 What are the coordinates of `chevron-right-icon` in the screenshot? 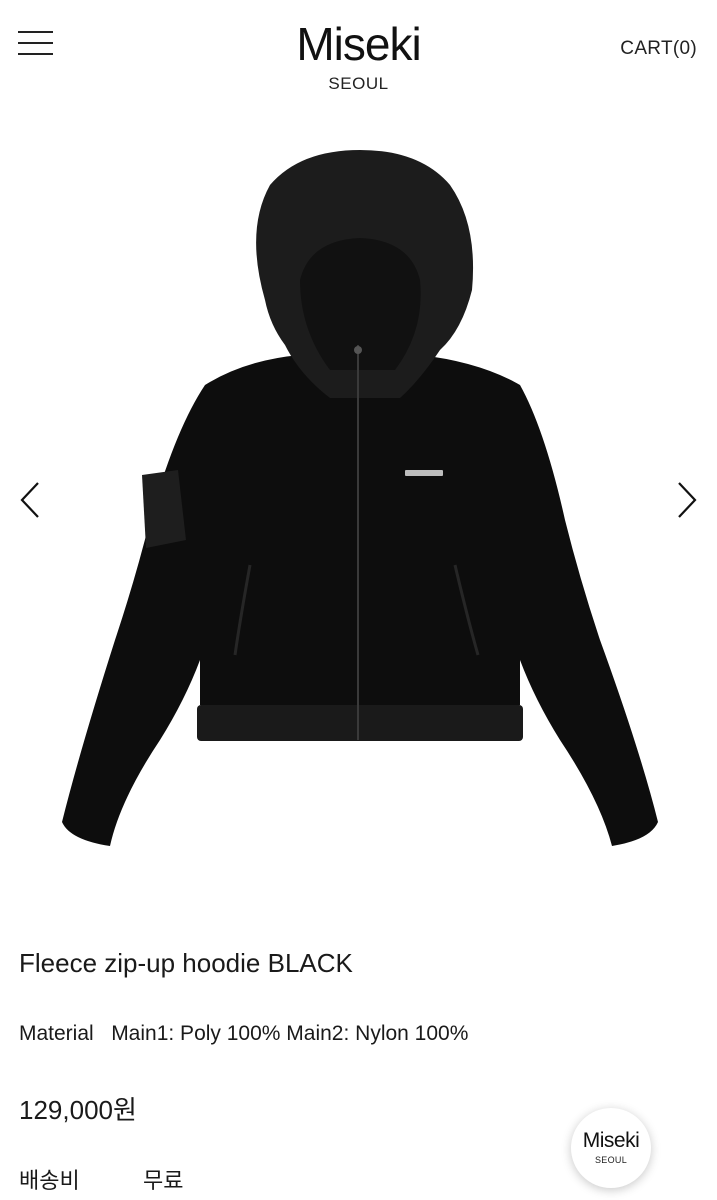 It's located at (686, 500).